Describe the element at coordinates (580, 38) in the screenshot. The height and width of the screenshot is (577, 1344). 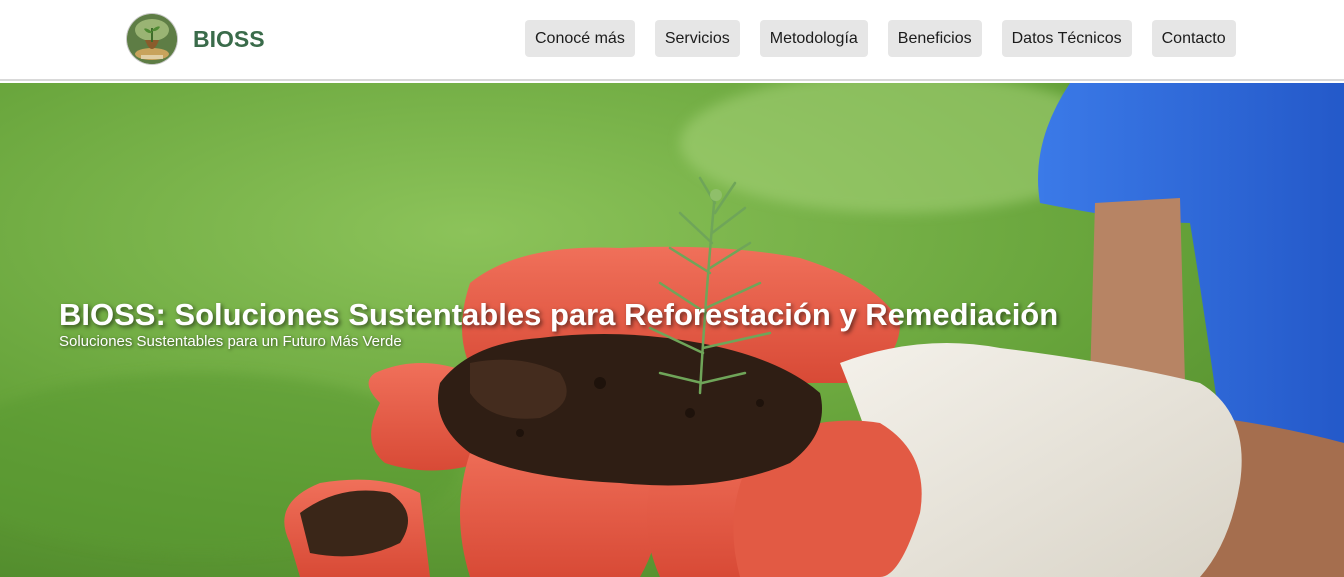
I see `nav-conoce-mas: Conocé más` at that location.